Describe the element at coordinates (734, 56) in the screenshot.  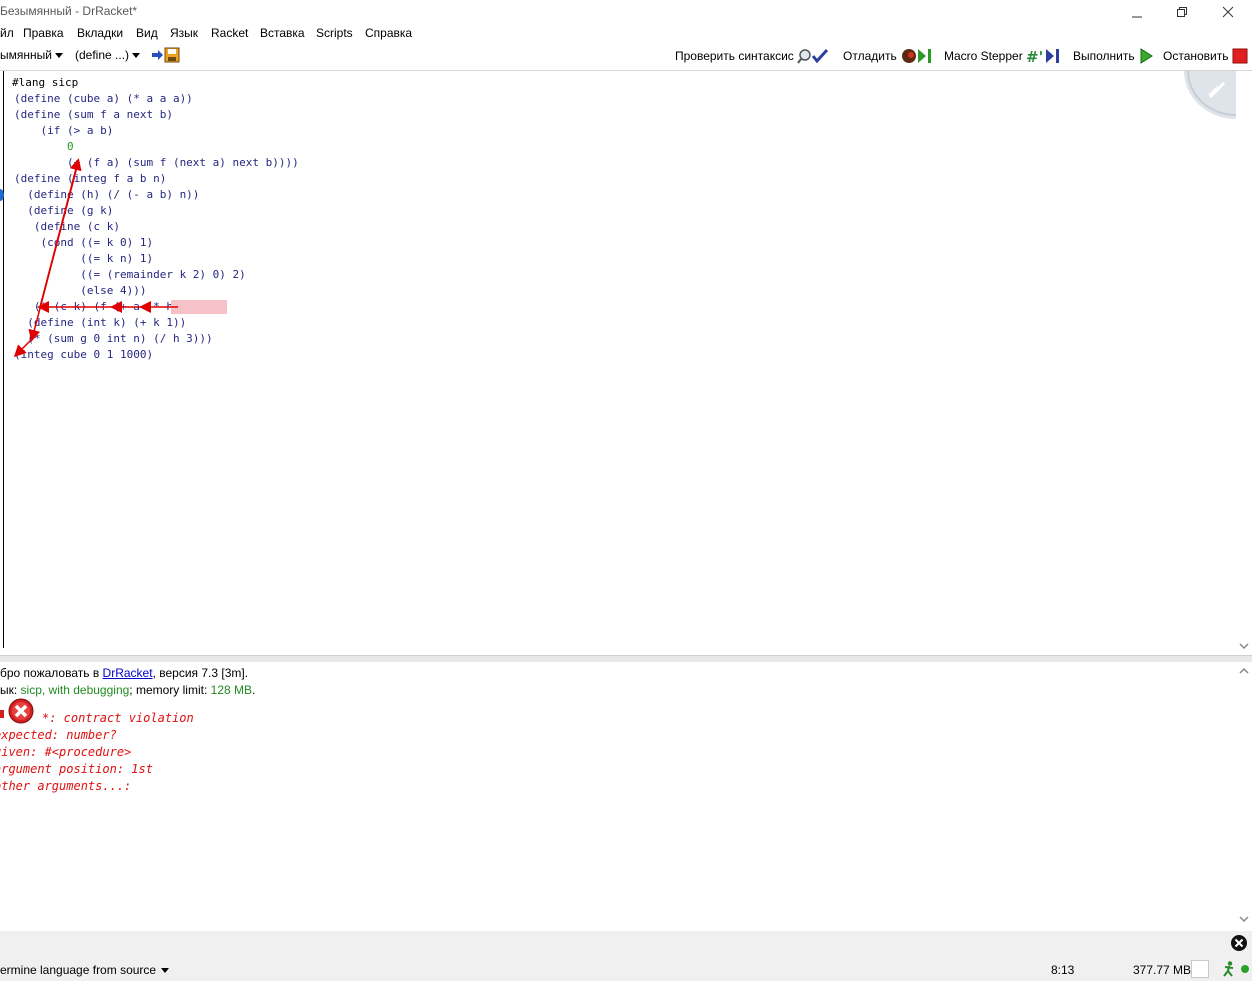
I see `check-syntax-label: Проверить синтаксис` at that location.